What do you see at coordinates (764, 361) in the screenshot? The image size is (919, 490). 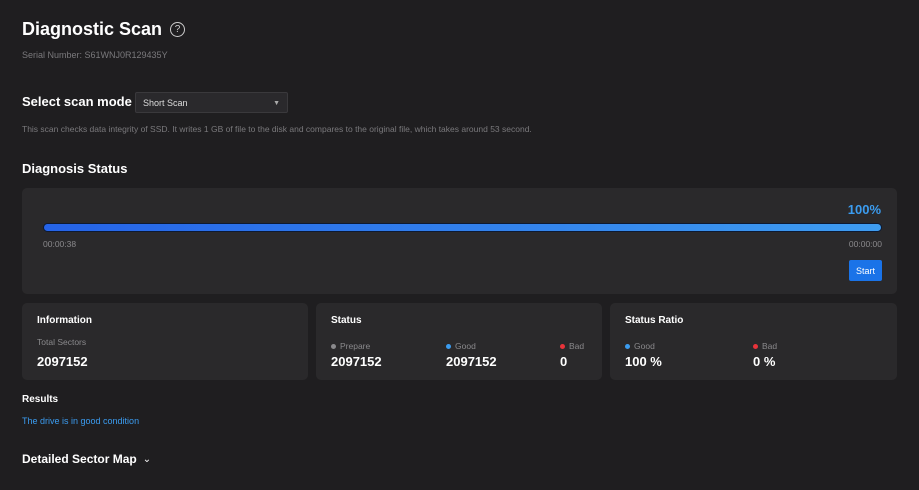 I see `bad-ratio-value: 0 %` at bounding box center [764, 361].